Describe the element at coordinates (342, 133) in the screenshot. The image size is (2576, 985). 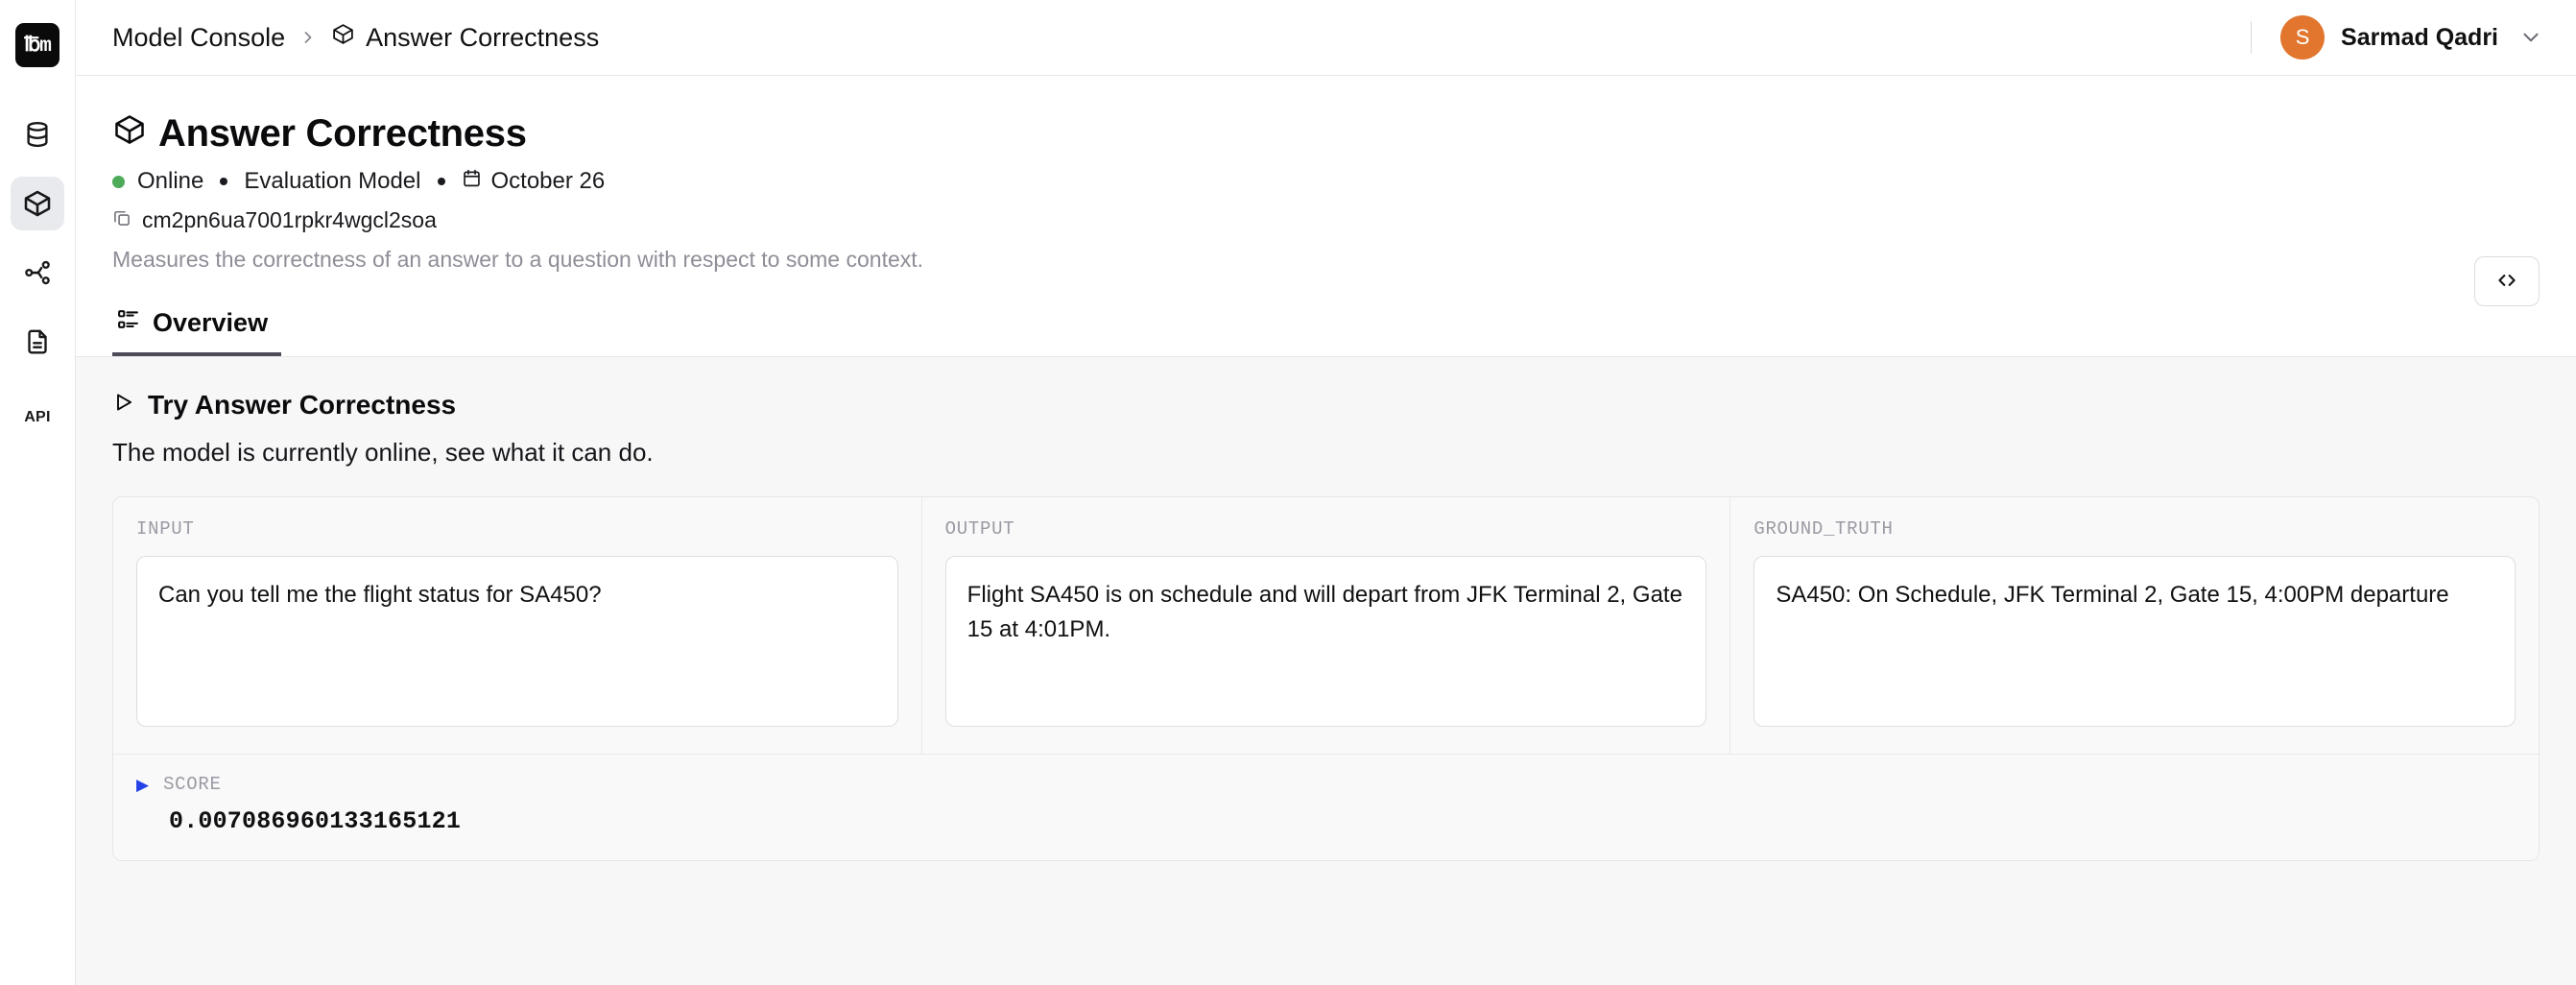
I see `page-title-text: Answer Correctness` at that location.